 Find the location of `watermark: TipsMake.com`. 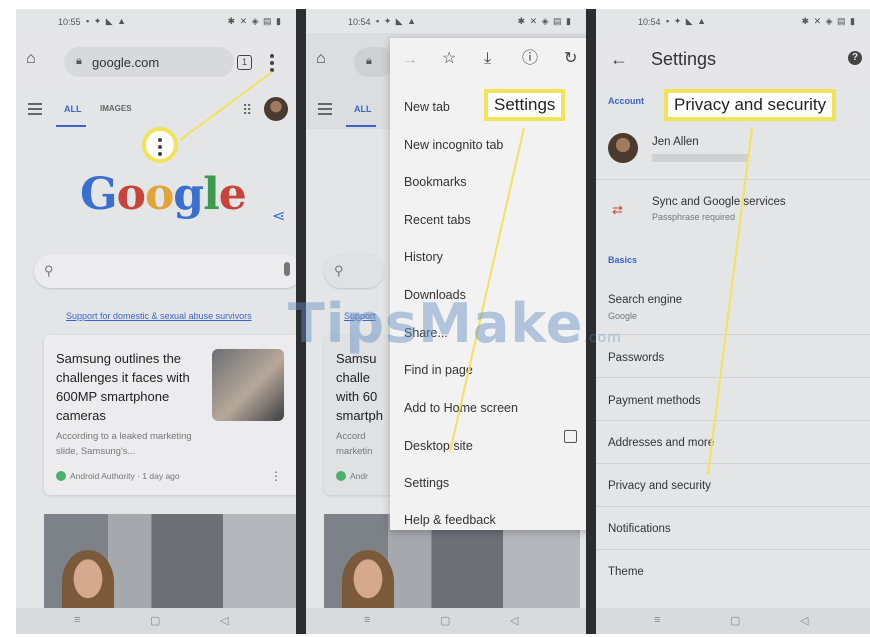

watermark: TipsMake.com is located at coordinates (455, 323).